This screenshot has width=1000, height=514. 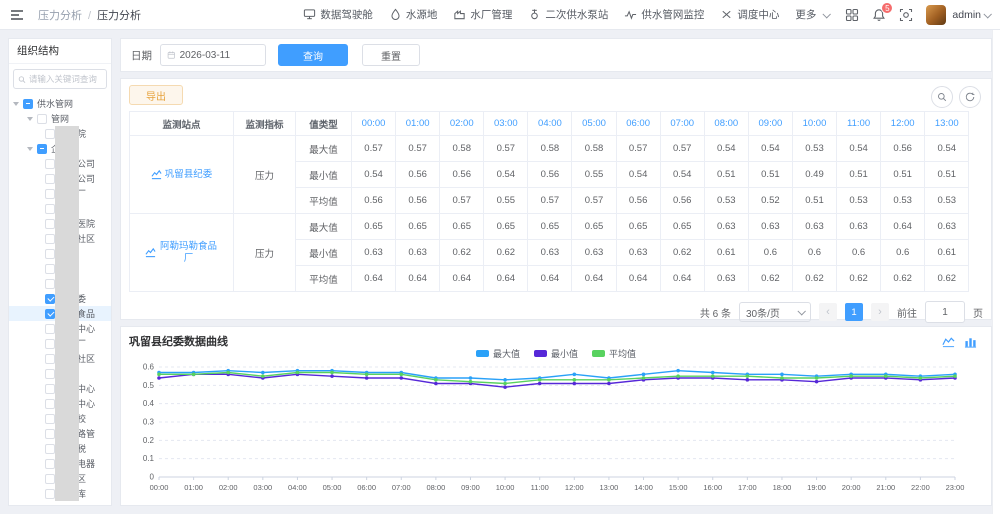 What do you see at coordinates (906, 15) in the screenshot?
I see `fullscreen-scan-button` at bounding box center [906, 15].